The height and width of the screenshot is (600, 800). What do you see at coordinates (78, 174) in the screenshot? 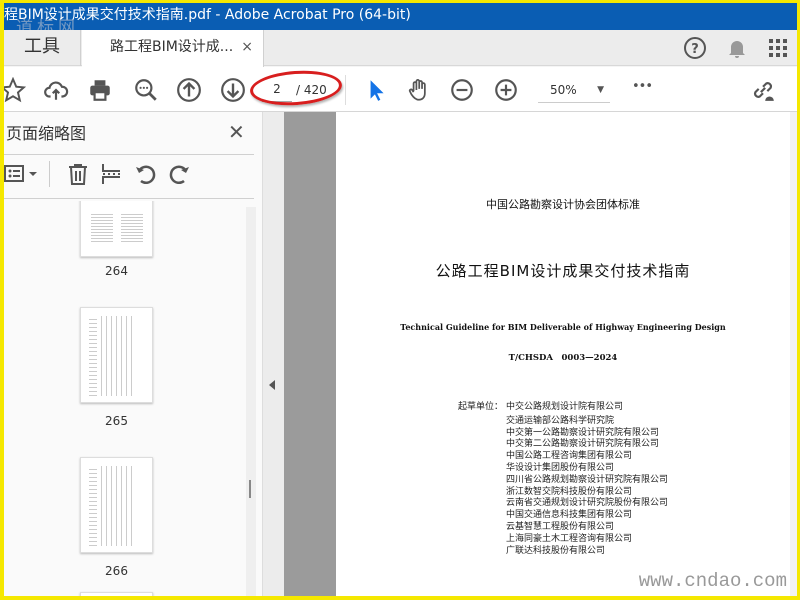
I see `delete-icon` at bounding box center [78, 174].